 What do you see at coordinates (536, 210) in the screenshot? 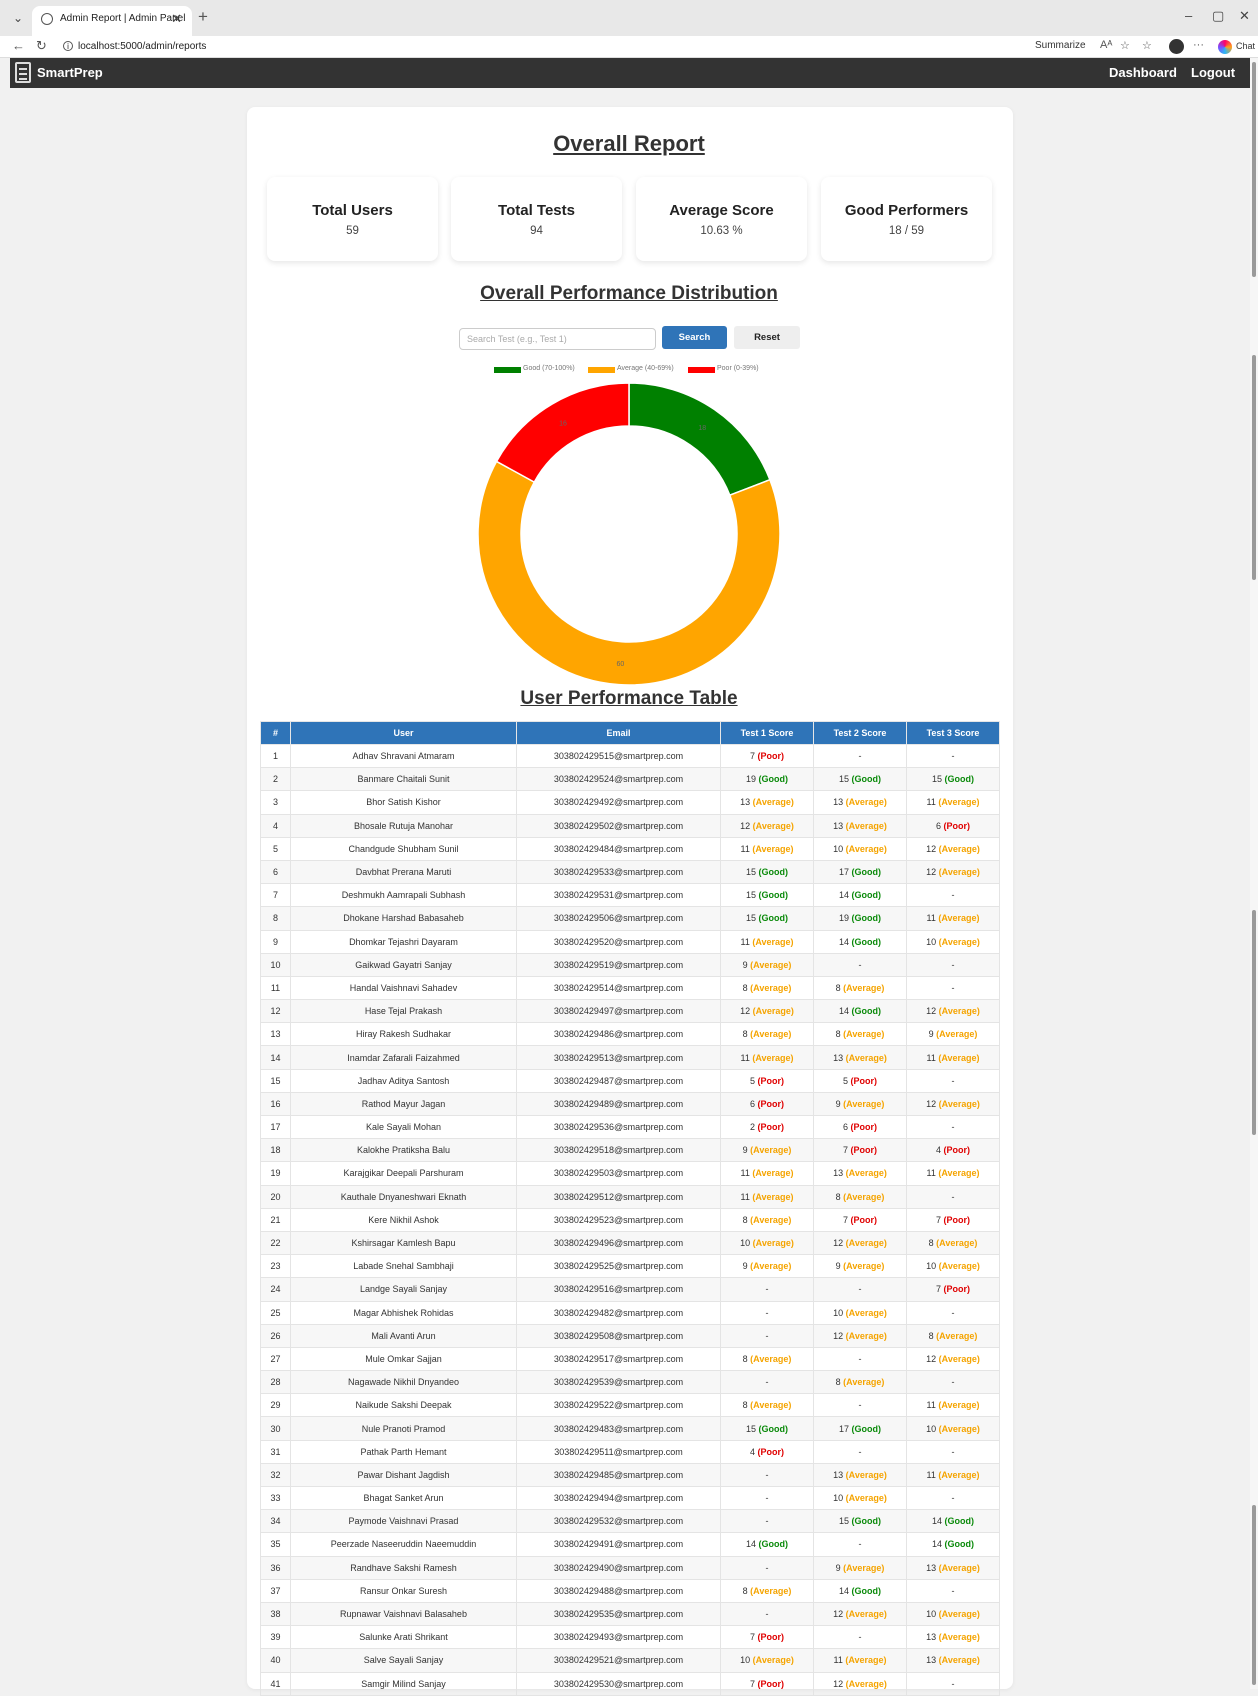
I see `stat-label: Total Tests` at bounding box center [536, 210].